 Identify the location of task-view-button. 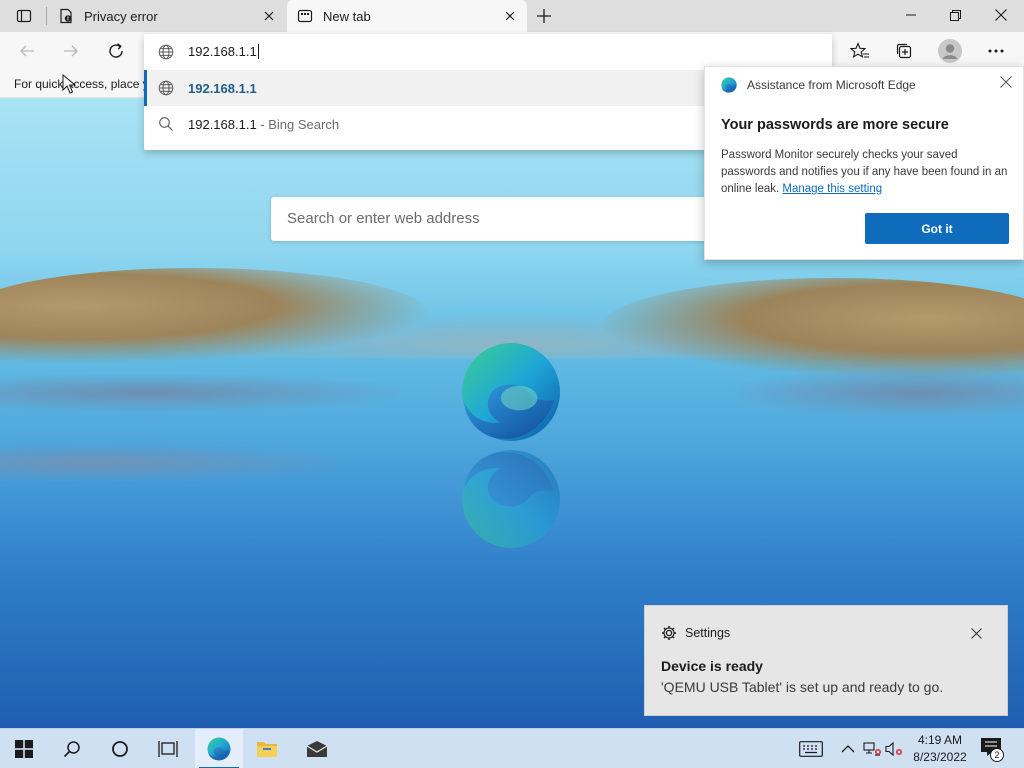
(168, 748).